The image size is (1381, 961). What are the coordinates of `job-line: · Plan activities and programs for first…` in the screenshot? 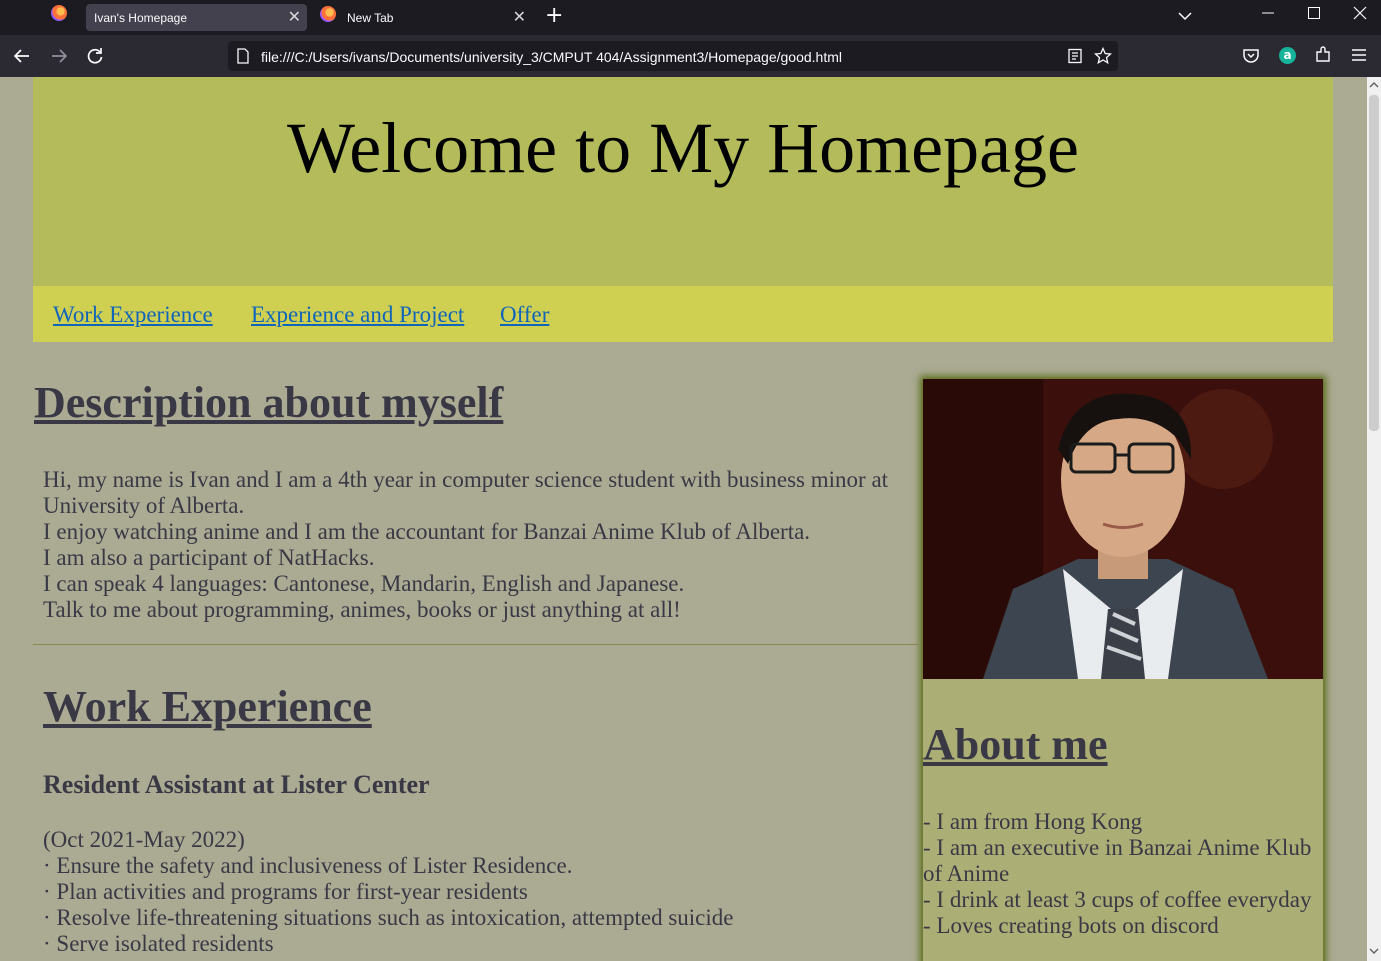 It's located at (285, 891).